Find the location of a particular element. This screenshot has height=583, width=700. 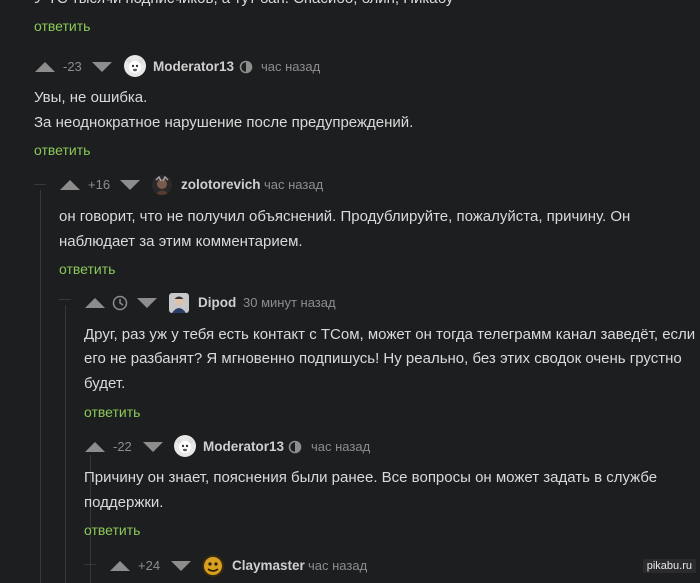

timestamp: 30 минут назад is located at coordinates (289, 302).